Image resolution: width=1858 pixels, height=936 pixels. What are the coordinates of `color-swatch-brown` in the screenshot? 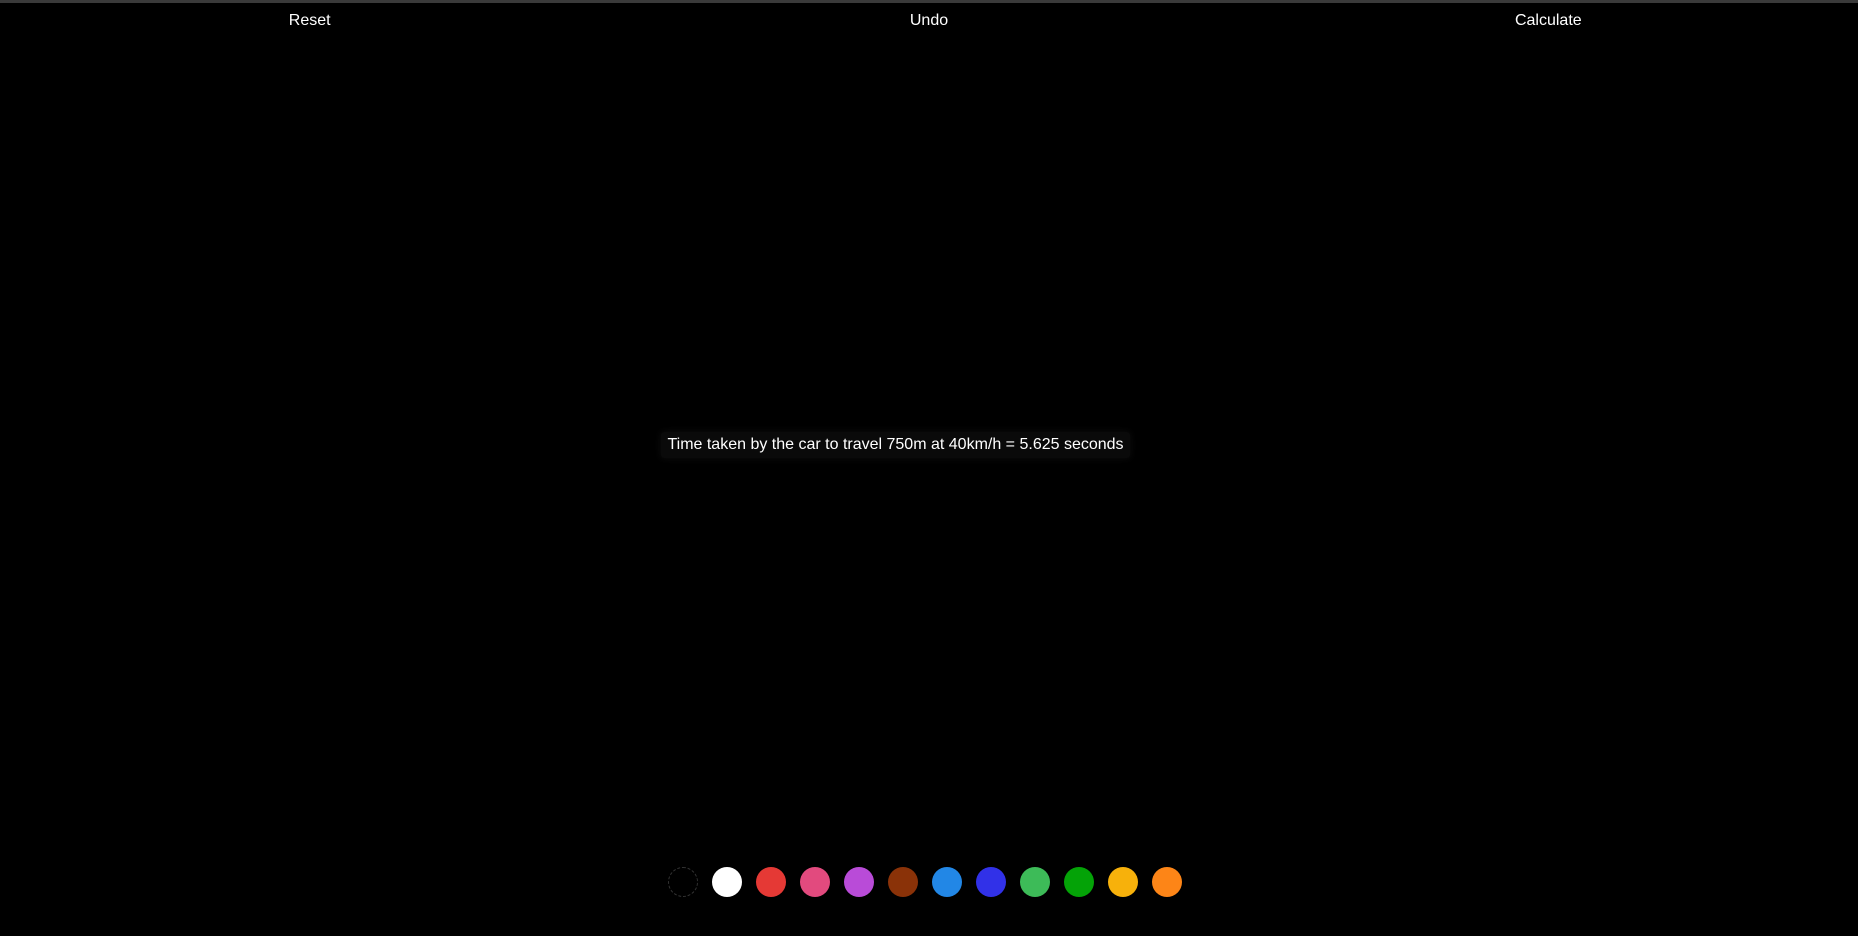 It's located at (903, 882).